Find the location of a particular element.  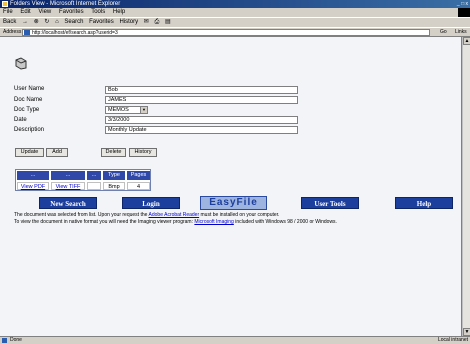

menu-view: View is located at coordinates (44, 12).